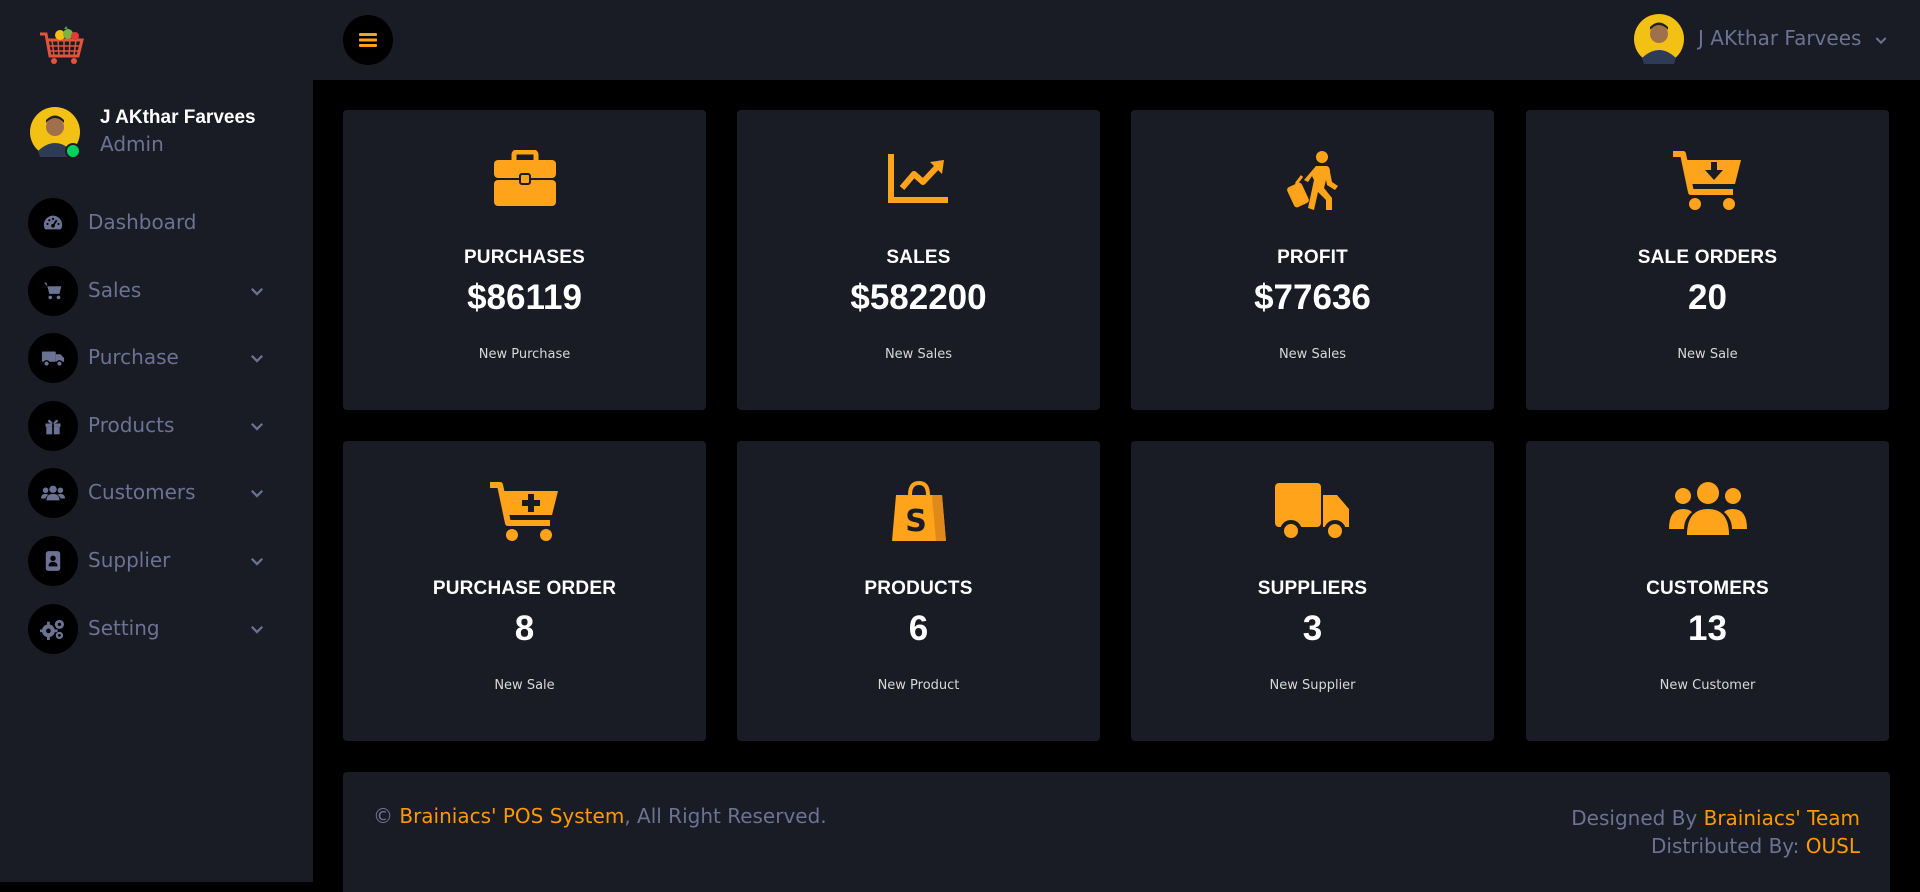  I want to click on sidebar-item-supplier: Supplier, so click(156, 569).